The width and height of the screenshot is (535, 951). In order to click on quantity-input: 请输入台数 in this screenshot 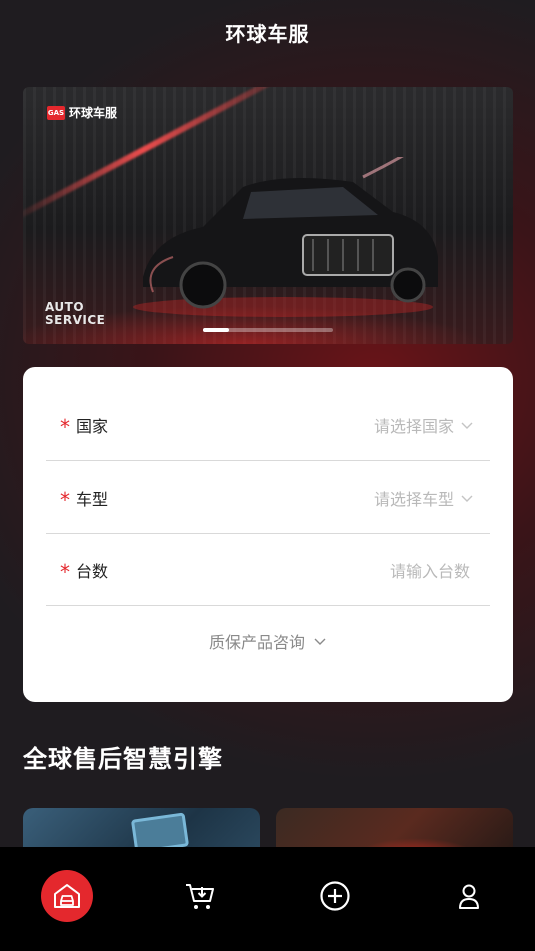, I will do `click(440, 570)`.